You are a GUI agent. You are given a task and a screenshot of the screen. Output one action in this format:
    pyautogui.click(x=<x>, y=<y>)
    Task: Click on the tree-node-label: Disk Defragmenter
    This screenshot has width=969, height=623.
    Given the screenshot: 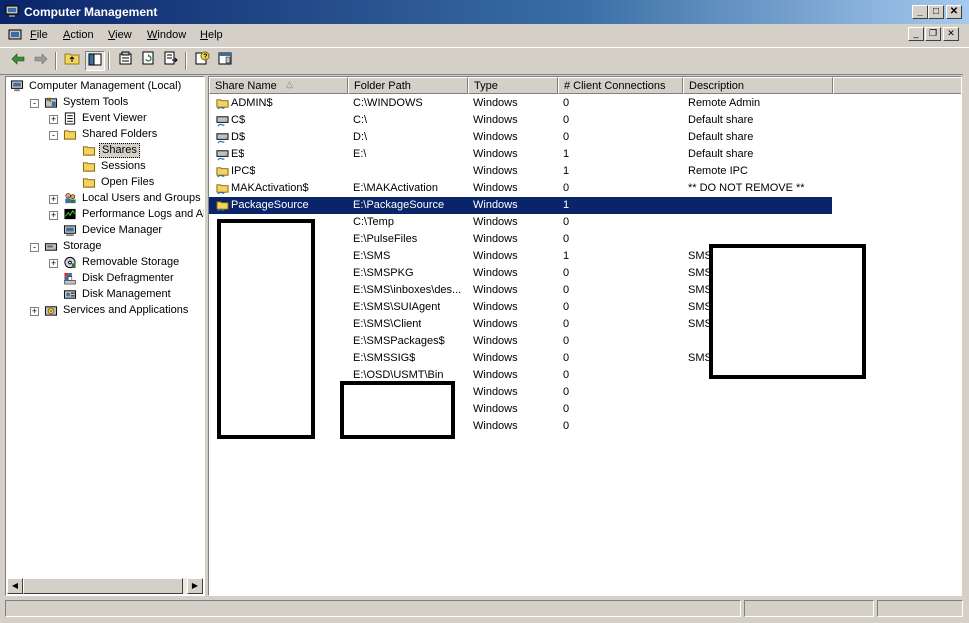 What is the action you would take?
    pyautogui.click(x=128, y=278)
    